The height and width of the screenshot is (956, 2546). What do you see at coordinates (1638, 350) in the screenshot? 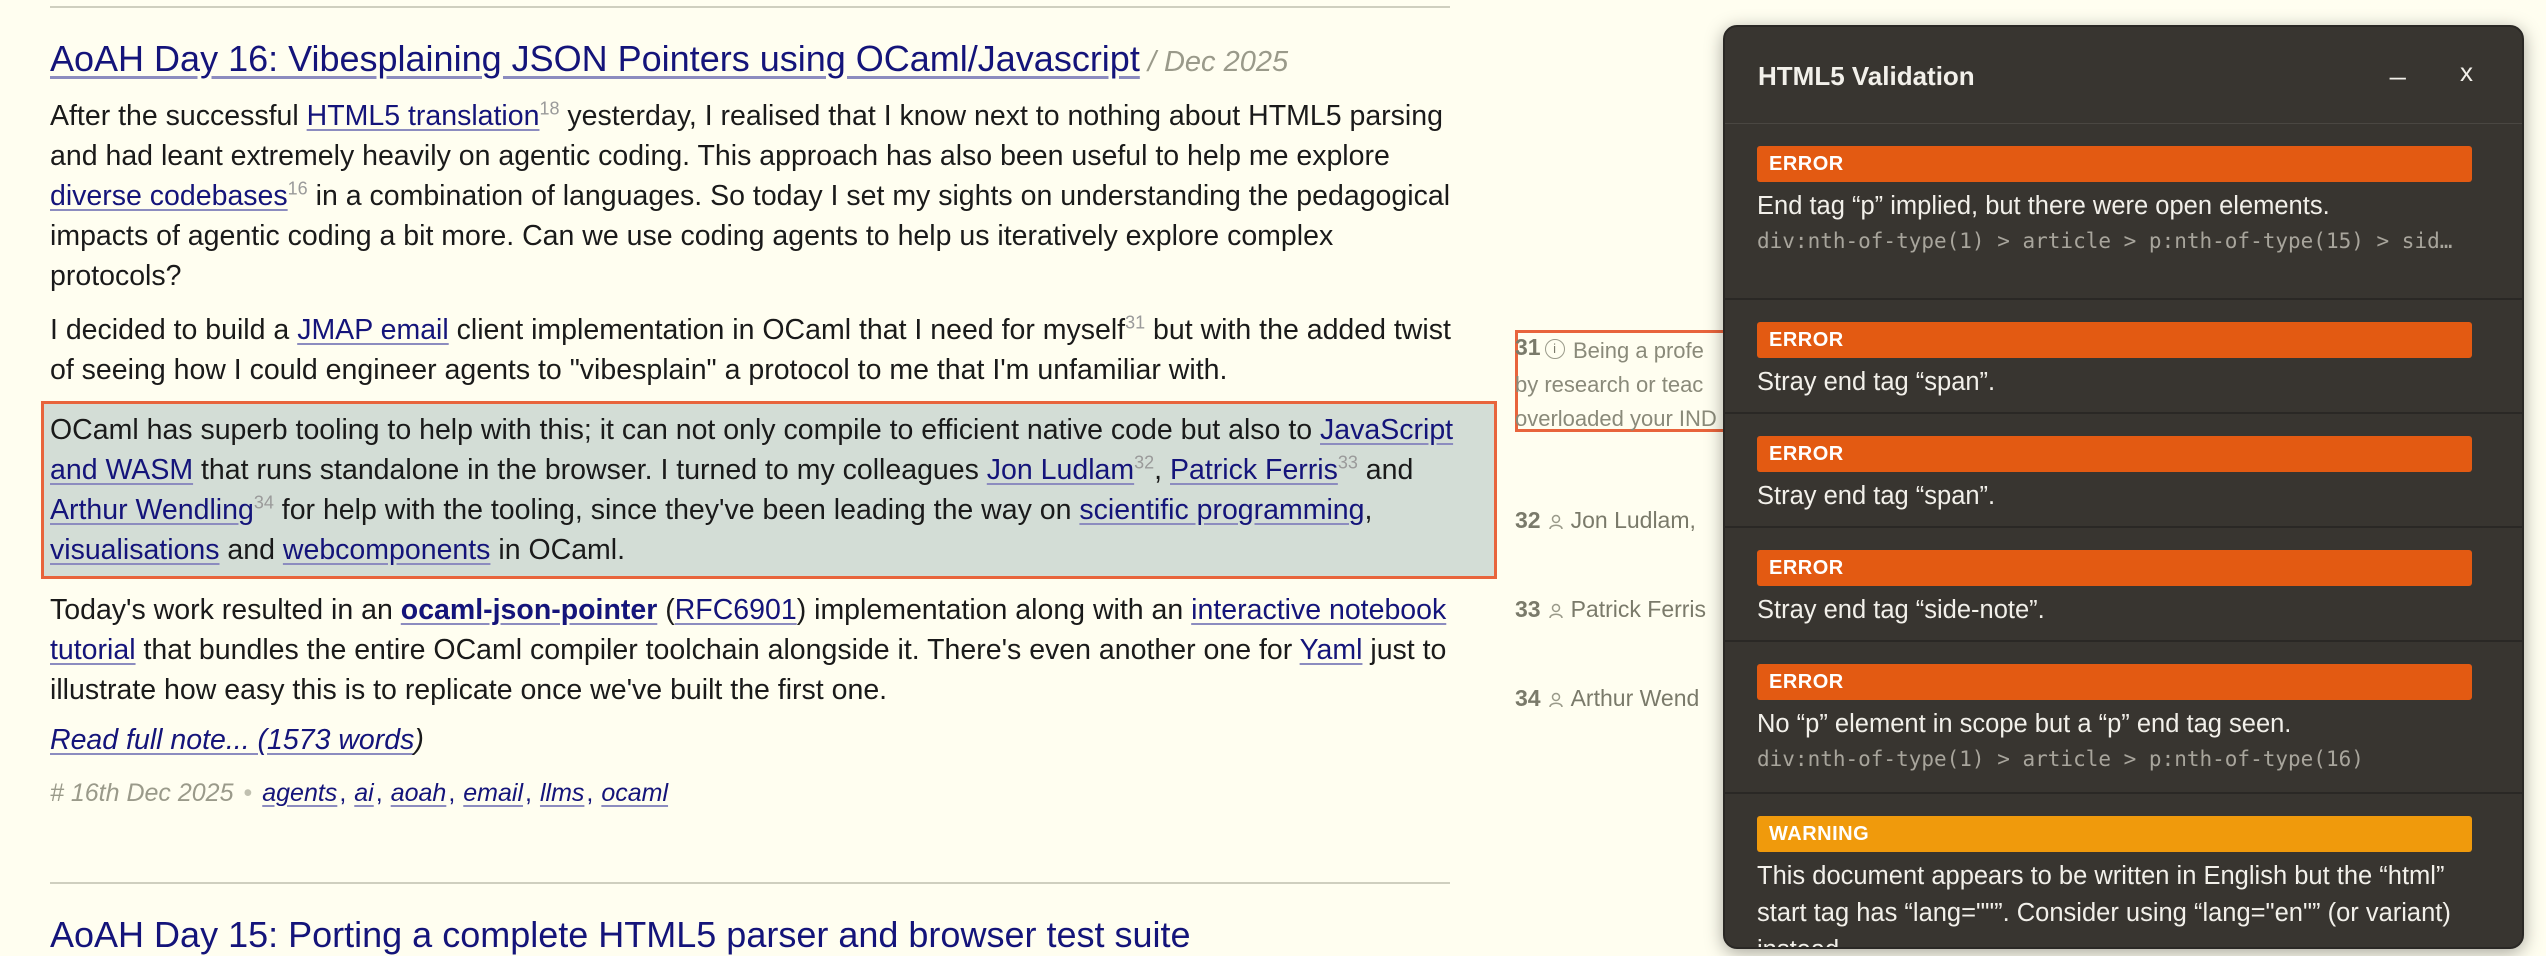
I see `sidenote-31-line-1: Being a profe` at bounding box center [1638, 350].